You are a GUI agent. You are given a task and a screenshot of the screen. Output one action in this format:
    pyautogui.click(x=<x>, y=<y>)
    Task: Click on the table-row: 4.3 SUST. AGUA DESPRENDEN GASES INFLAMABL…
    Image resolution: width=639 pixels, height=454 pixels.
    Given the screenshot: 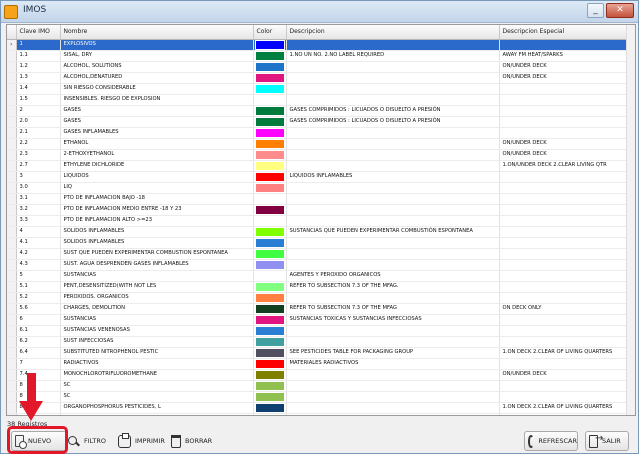 What is the action you would take?
    pyautogui.click(x=318, y=265)
    